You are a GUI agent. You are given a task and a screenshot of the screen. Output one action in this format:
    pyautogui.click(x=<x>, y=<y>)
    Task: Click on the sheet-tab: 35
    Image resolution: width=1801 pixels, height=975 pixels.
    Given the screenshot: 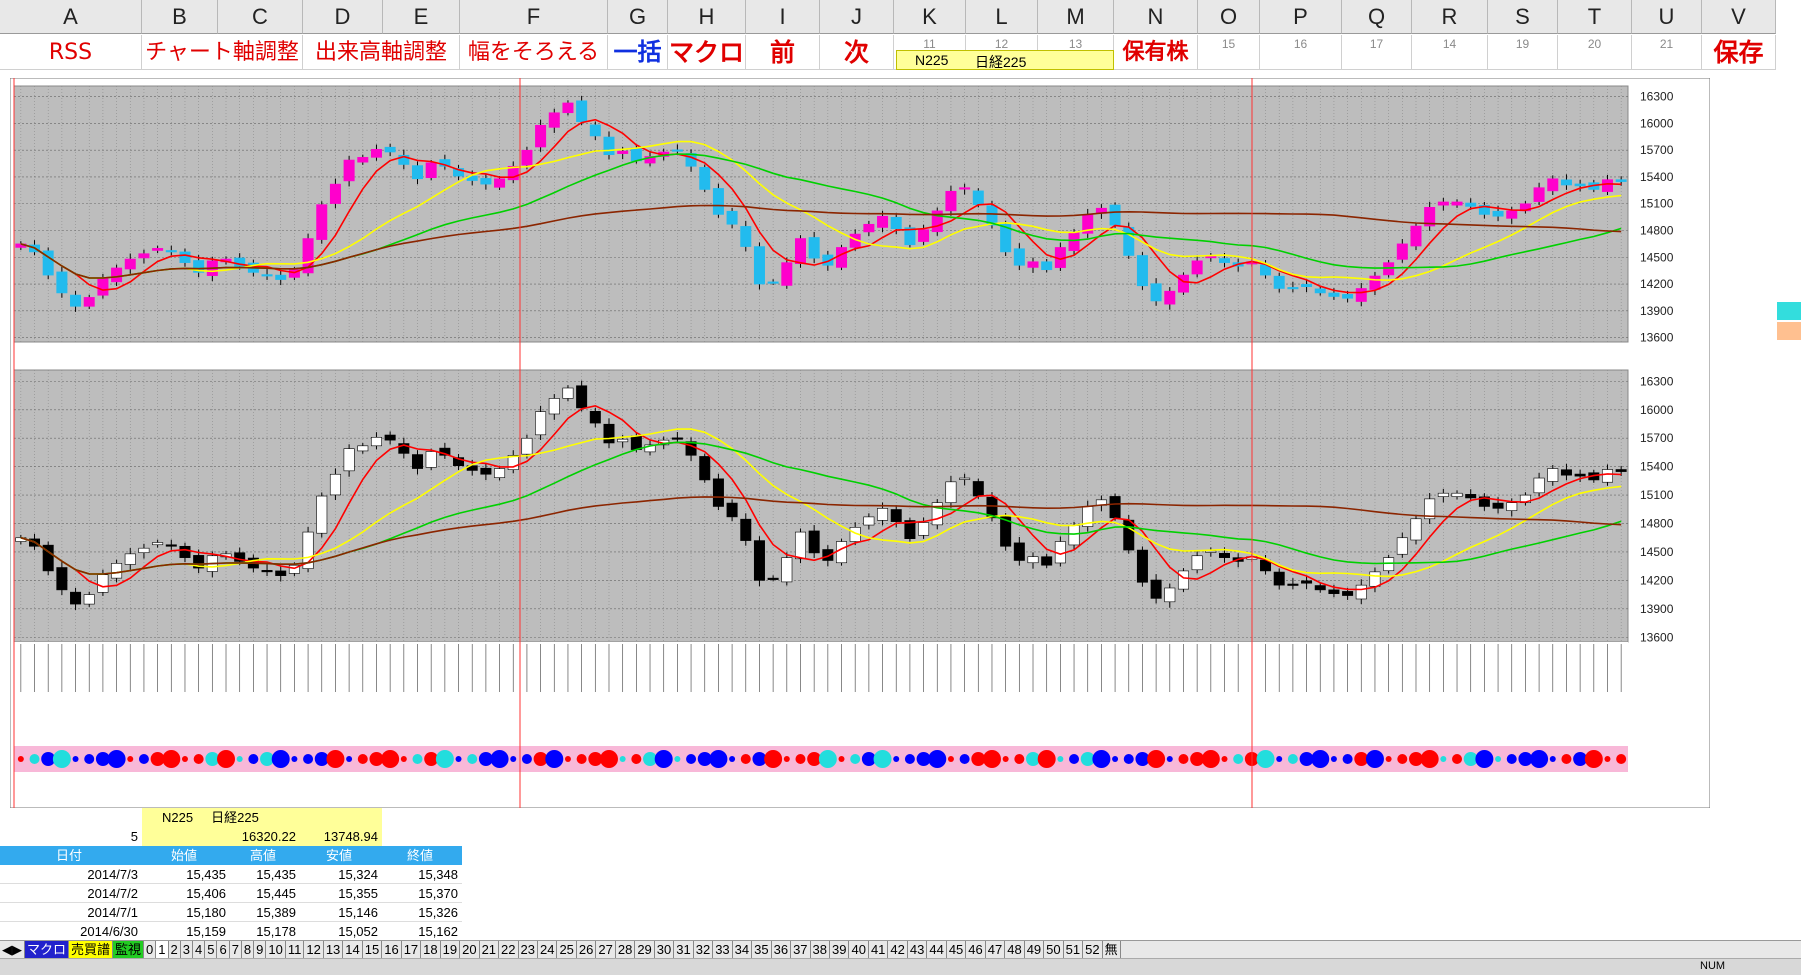 What is the action you would take?
    pyautogui.click(x=762, y=950)
    